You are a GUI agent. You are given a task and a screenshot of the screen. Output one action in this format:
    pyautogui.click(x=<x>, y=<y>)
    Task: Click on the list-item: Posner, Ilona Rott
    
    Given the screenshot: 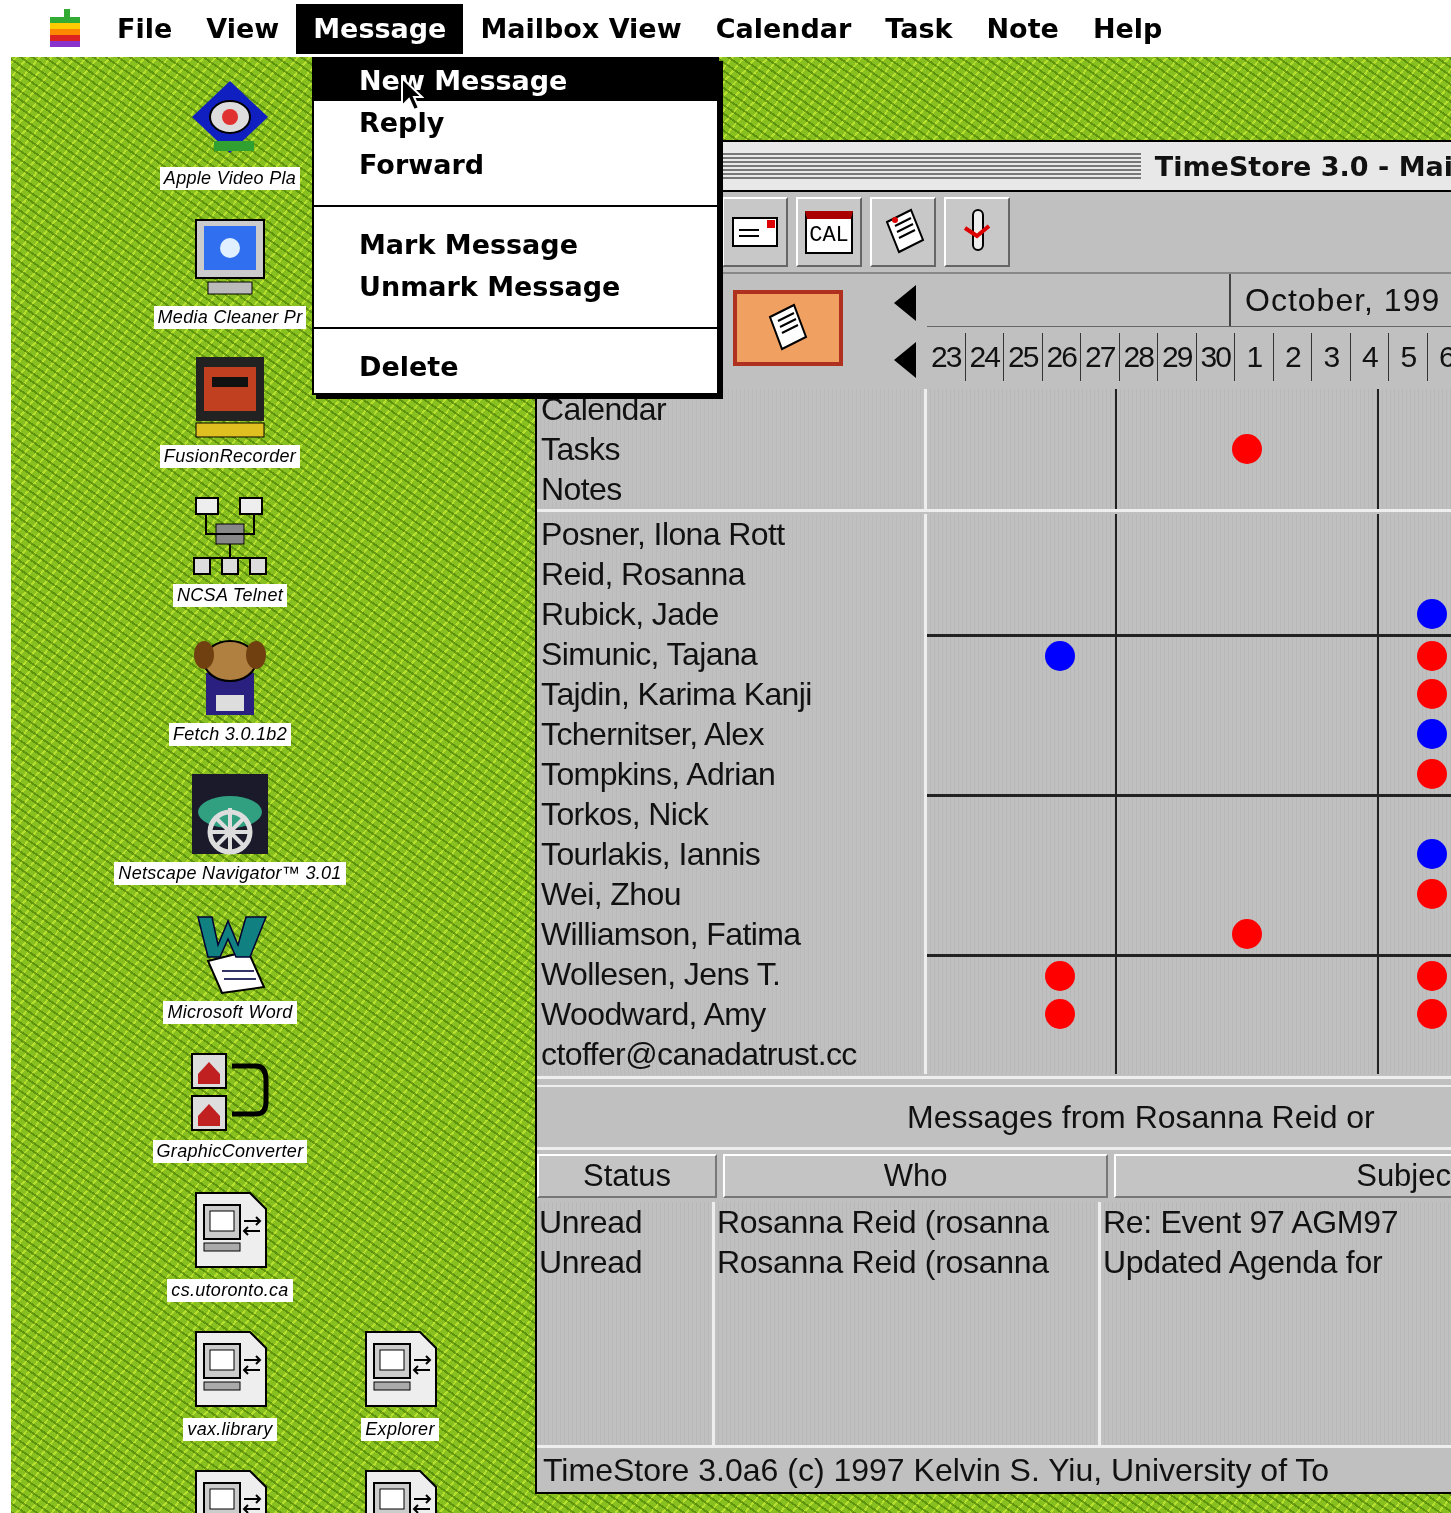 What is the action you would take?
    pyautogui.click(x=732, y=534)
    